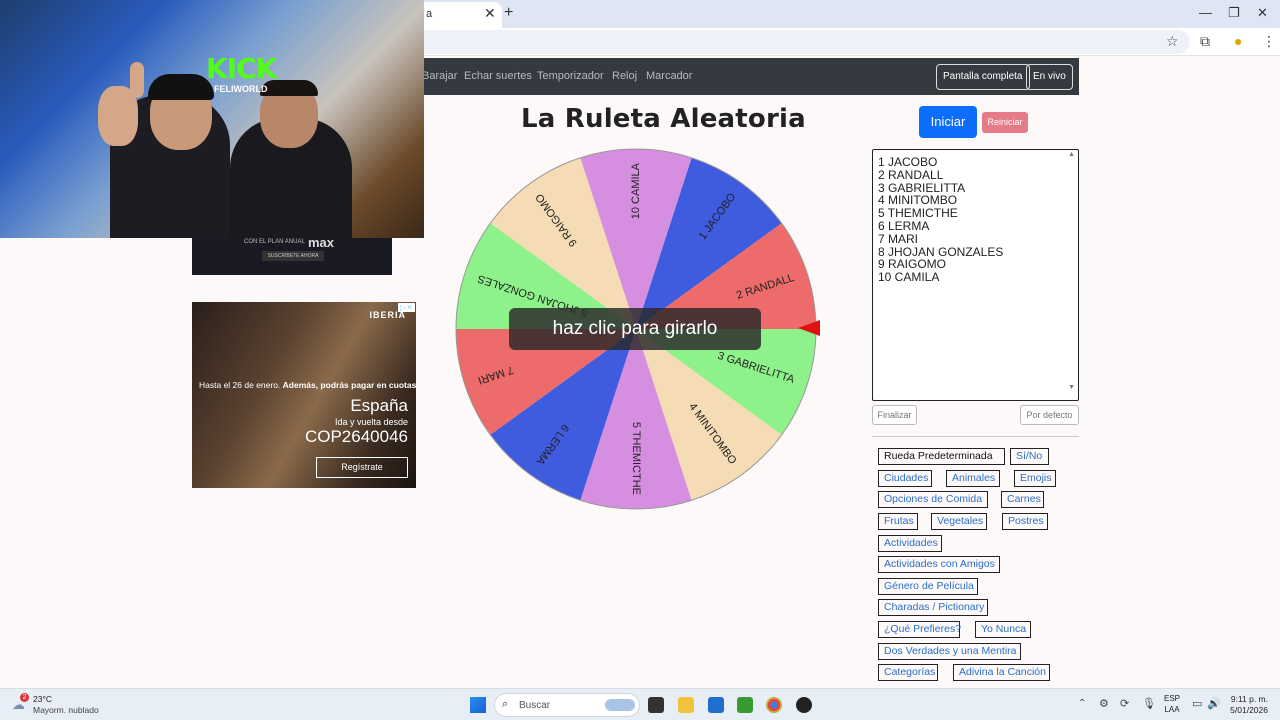 The image size is (1280, 720). I want to click on preset-button: Charadas / Pictionary, so click(933, 607).